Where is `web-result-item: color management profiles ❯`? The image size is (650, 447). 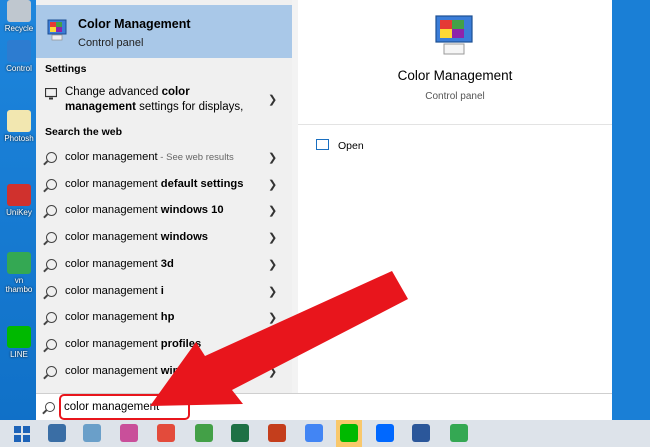 web-result-item: color management profiles ❯ is located at coordinates (164, 345).